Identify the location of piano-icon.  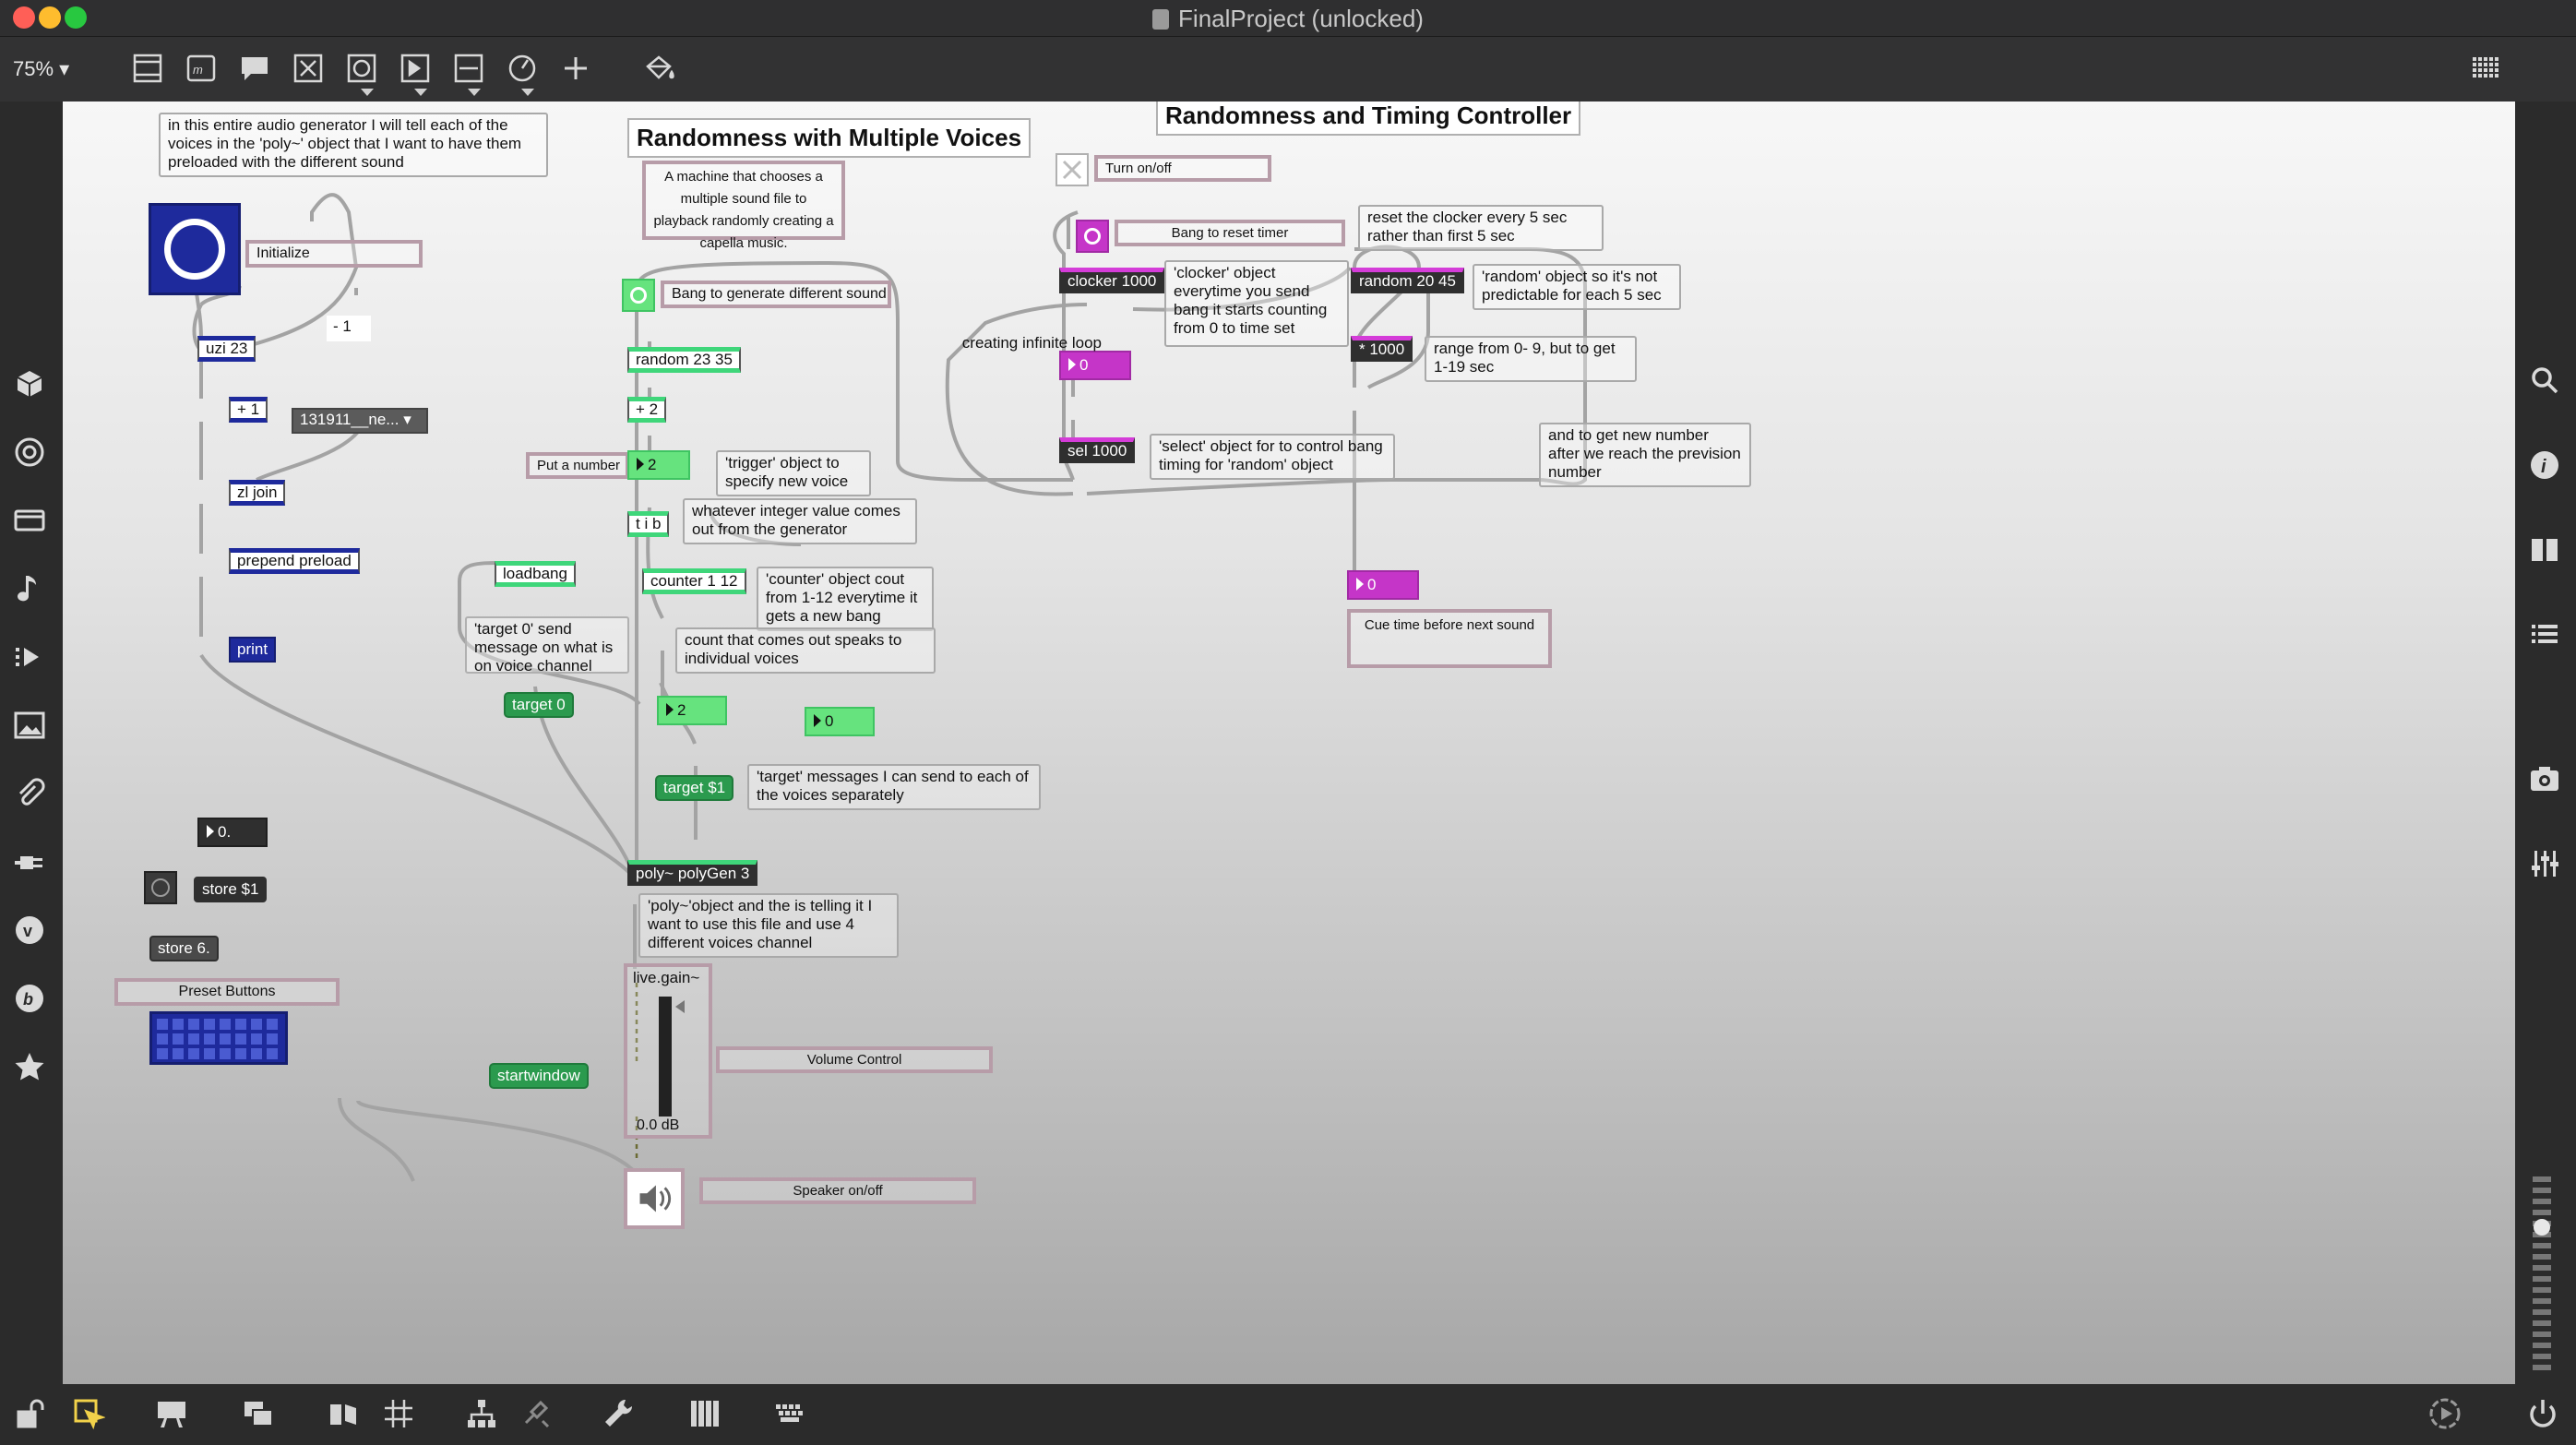
(706, 1414).